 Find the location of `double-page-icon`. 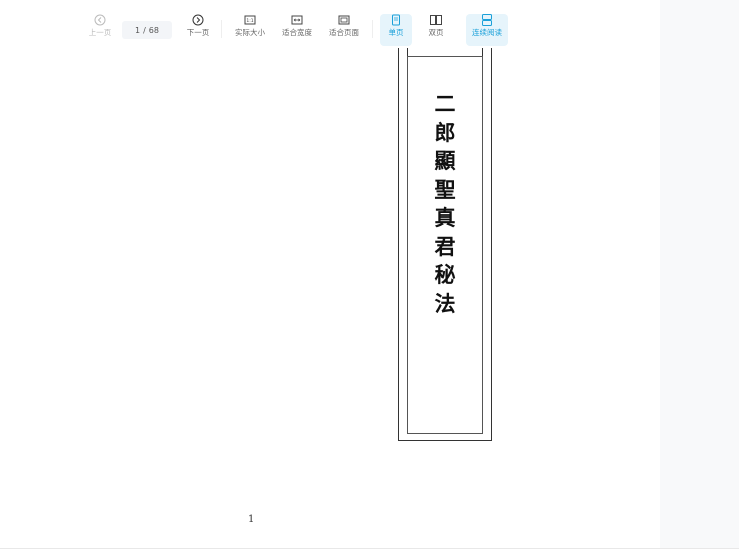

double-page-icon is located at coordinates (436, 20).